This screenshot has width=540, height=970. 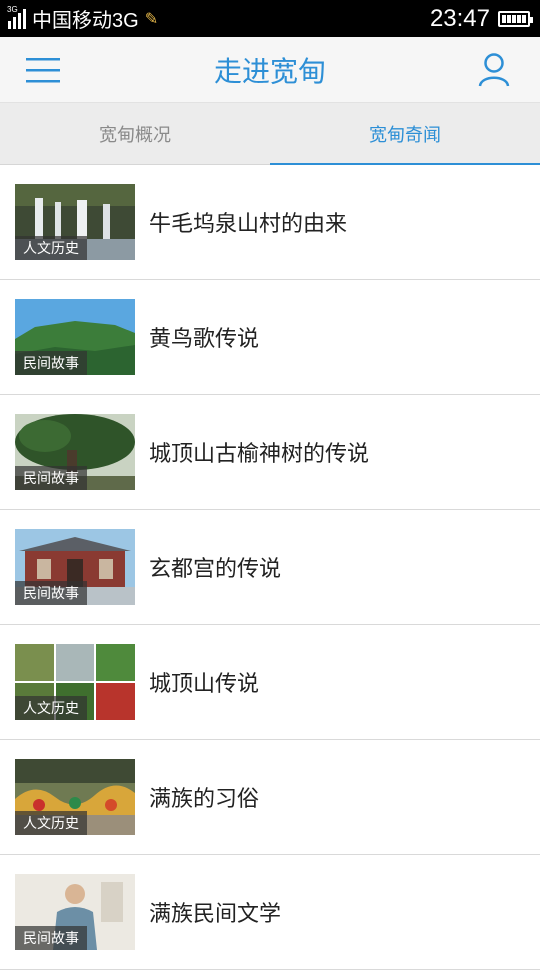 I want to click on user-icon, so click(x=494, y=69).